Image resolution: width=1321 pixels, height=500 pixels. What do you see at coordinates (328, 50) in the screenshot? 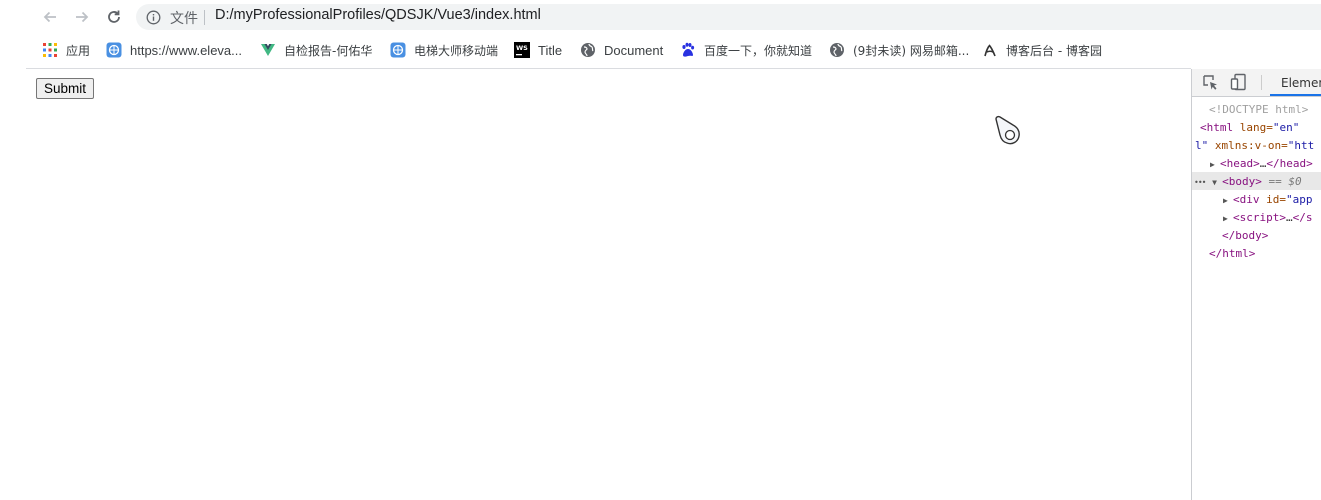
I see `bookmark-label: 自检报告-何佑华` at bounding box center [328, 50].